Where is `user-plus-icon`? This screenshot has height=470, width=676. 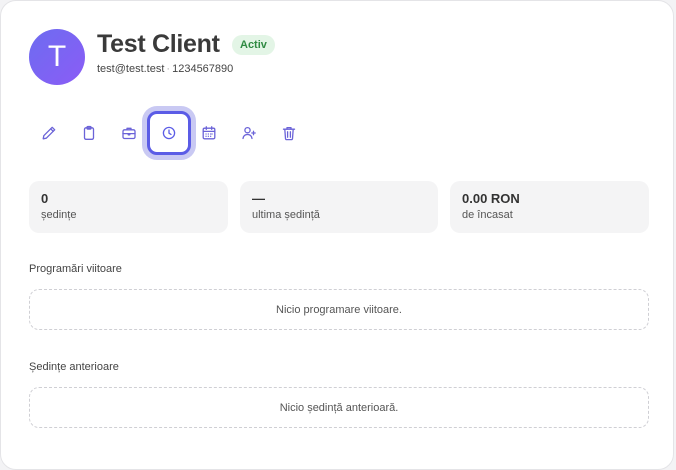 user-plus-icon is located at coordinates (249, 133).